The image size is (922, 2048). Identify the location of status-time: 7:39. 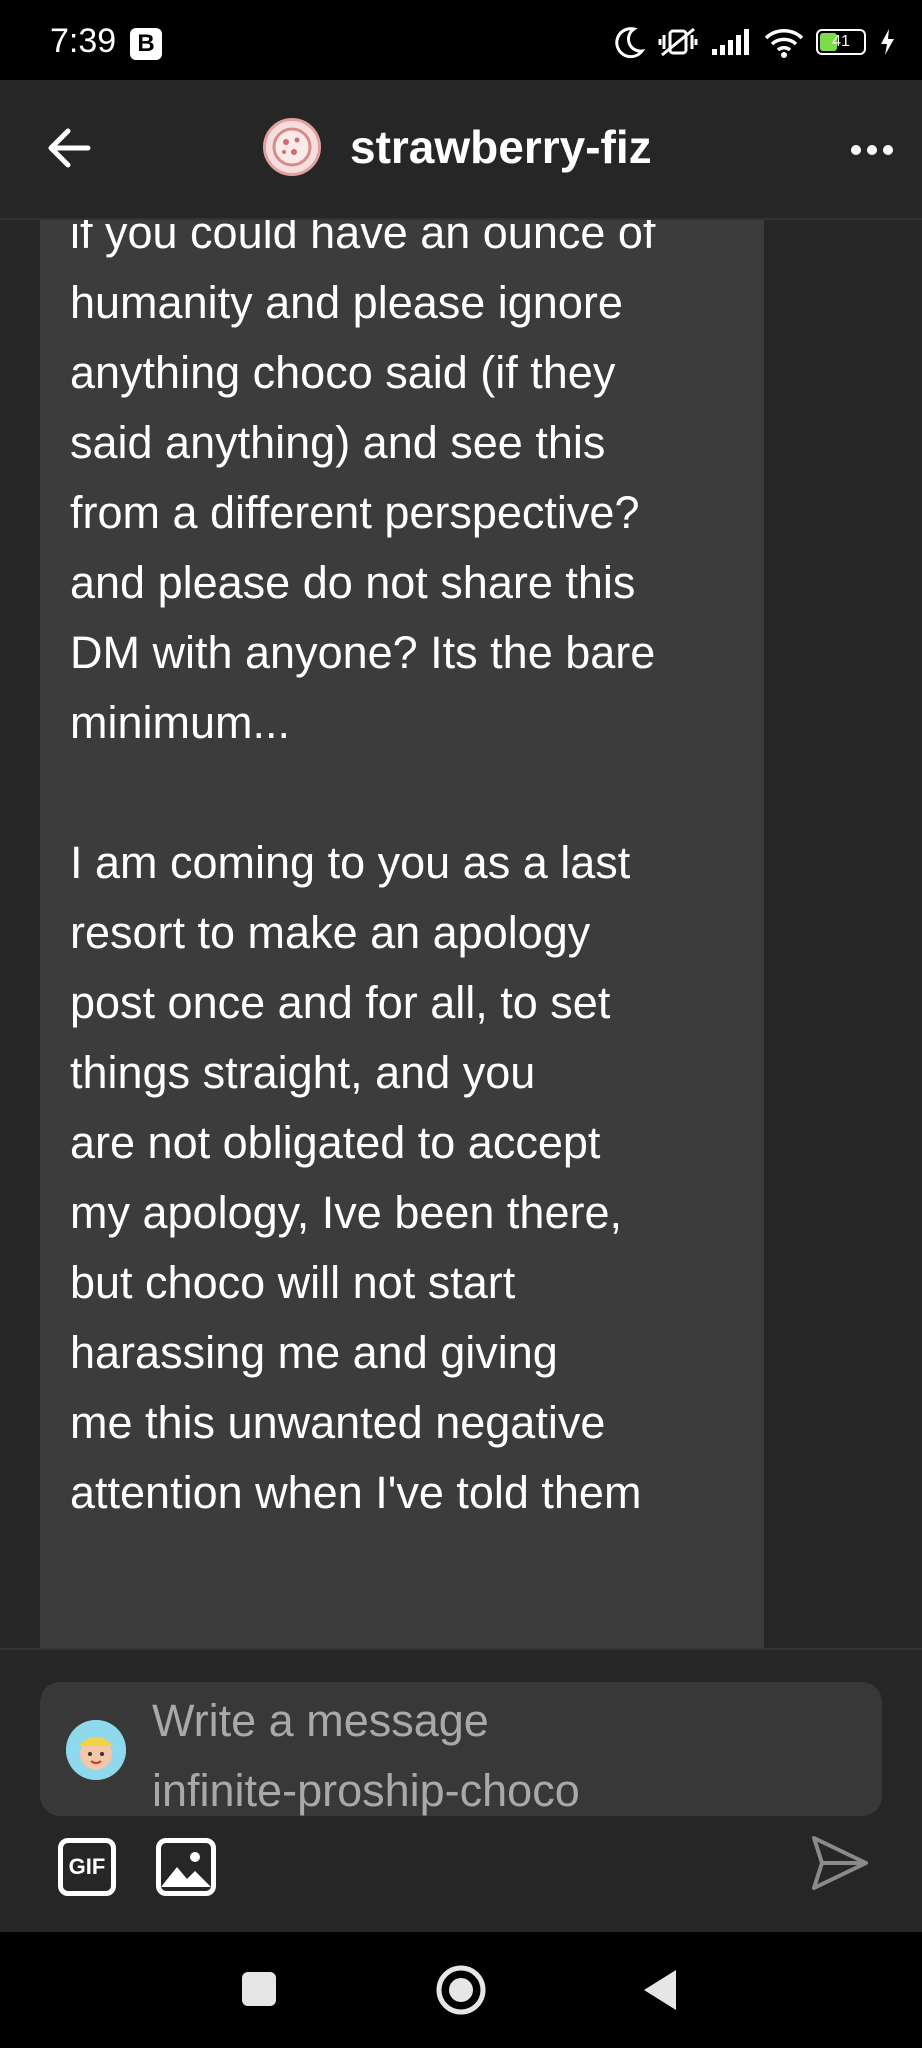
(83, 41).